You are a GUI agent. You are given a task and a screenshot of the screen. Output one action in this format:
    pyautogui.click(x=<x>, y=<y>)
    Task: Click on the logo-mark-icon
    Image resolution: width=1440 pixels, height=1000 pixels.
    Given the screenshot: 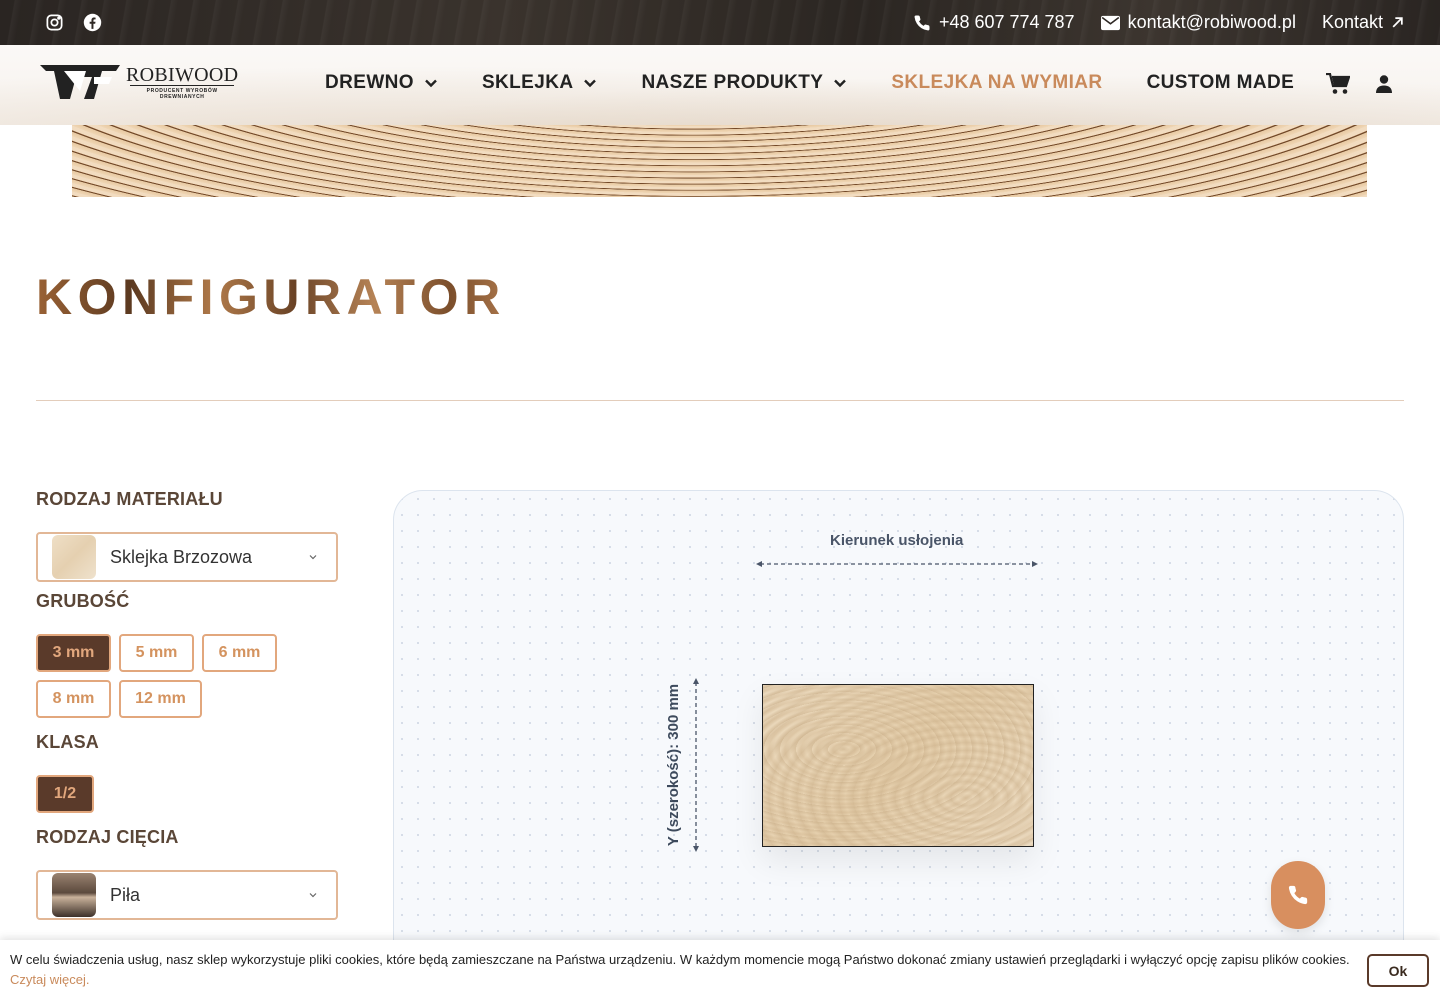 What is the action you would take?
    pyautogui.click(x=80, y=82)
    